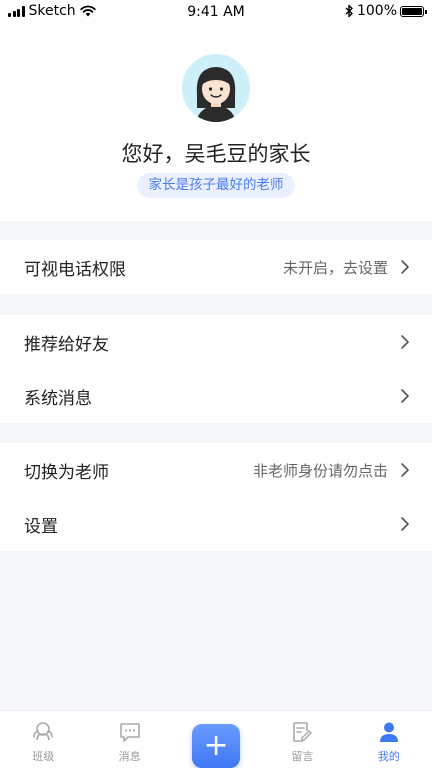  I want to click on menu-item-label: 系统消息, so click(58, 398).